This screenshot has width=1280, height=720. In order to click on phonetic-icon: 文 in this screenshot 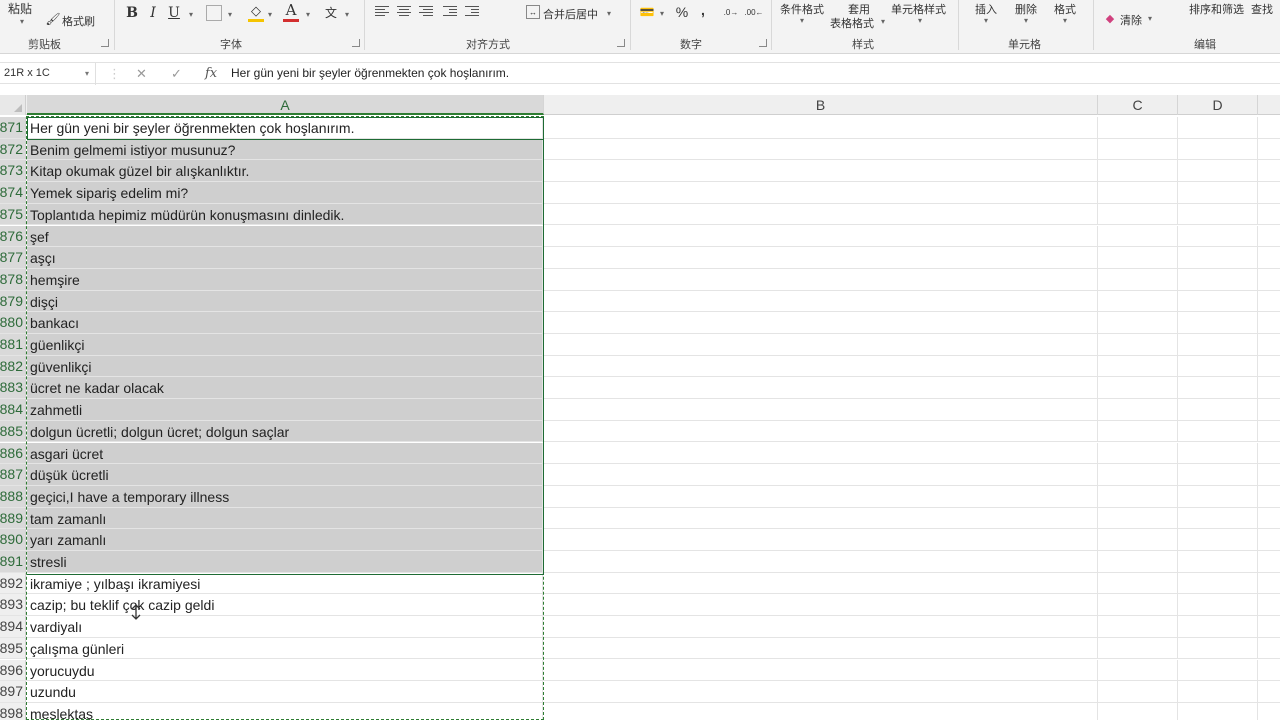, I will do `click(331, 12)`.